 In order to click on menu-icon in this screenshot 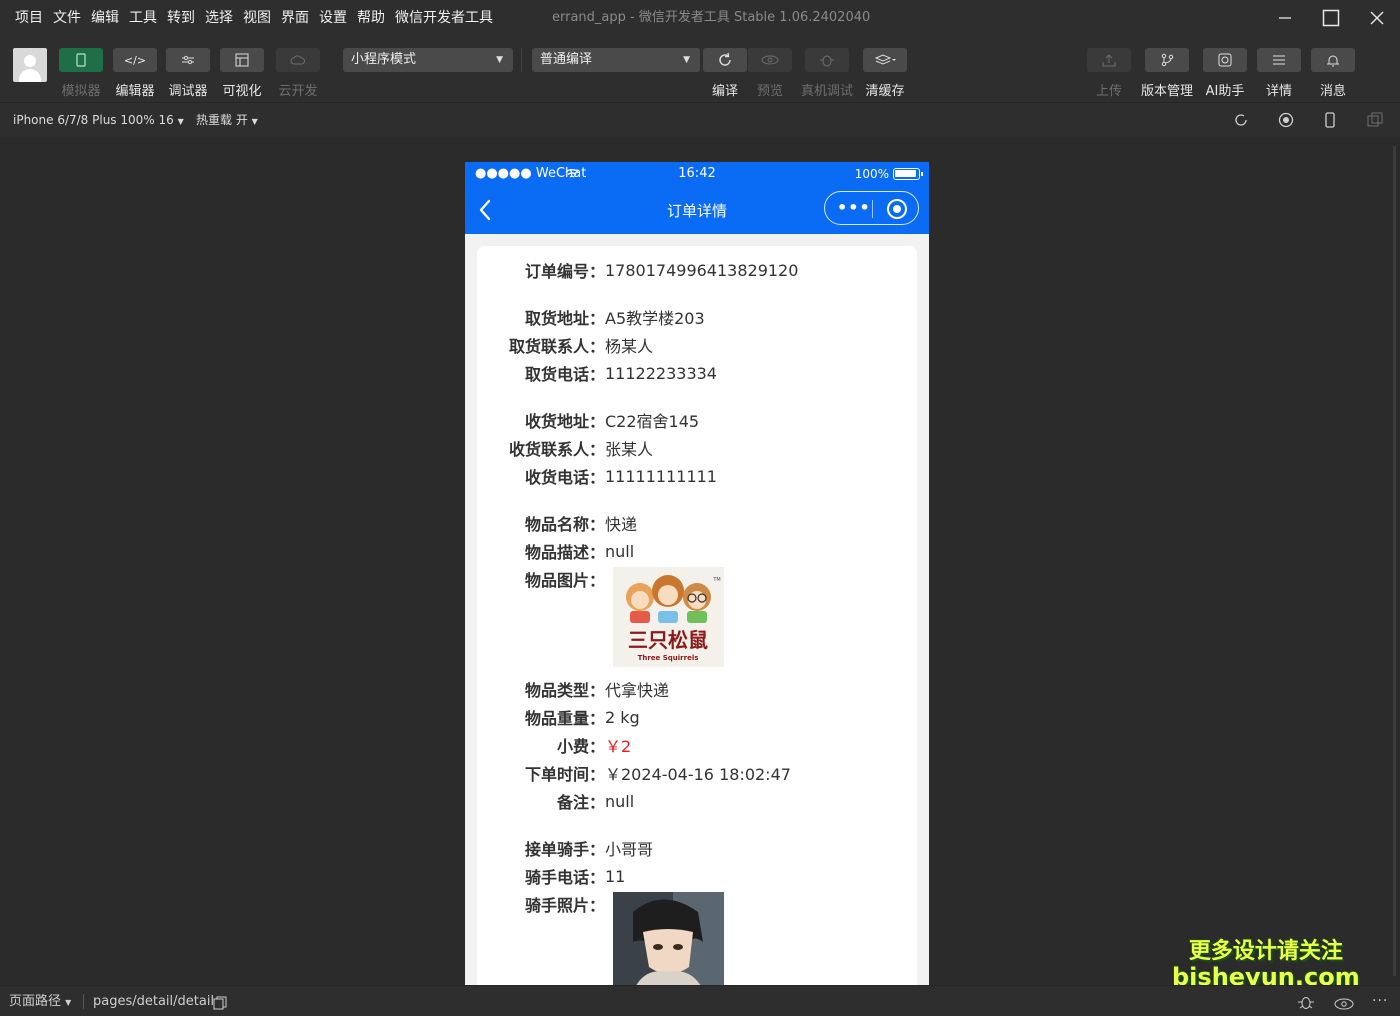, I will do `click(1279, 60)`.